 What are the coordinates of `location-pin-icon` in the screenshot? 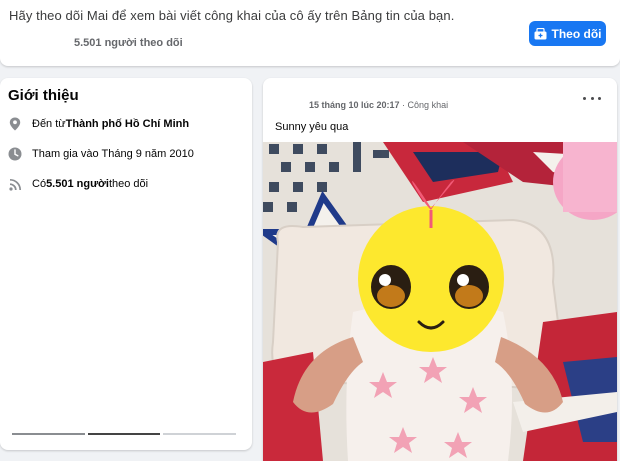 It's located at (15, 124).